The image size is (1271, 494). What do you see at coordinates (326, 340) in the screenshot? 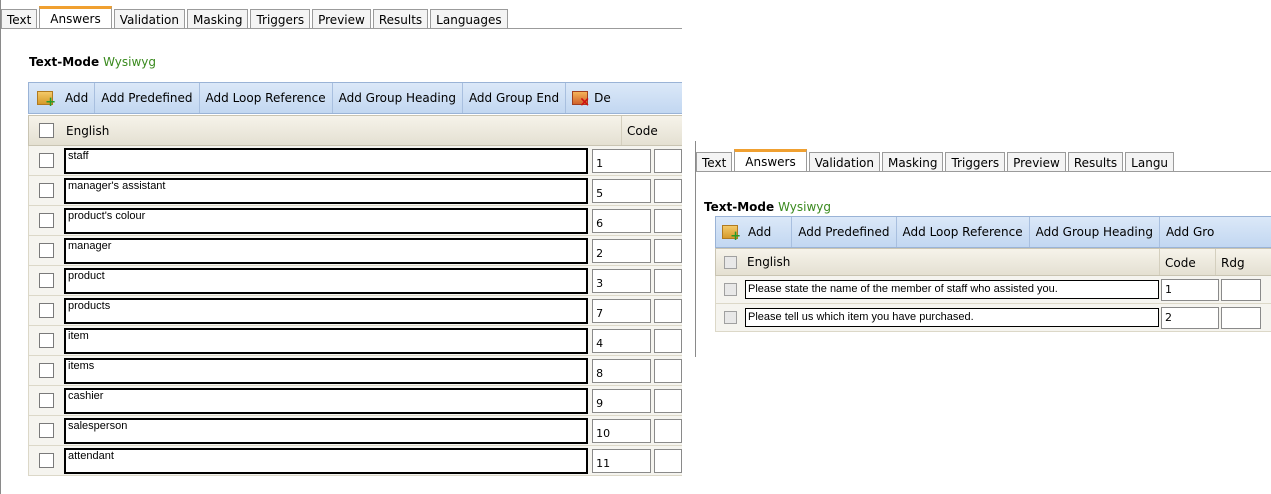
I see `answer-text-input: item` at bounding box center [326, 340].